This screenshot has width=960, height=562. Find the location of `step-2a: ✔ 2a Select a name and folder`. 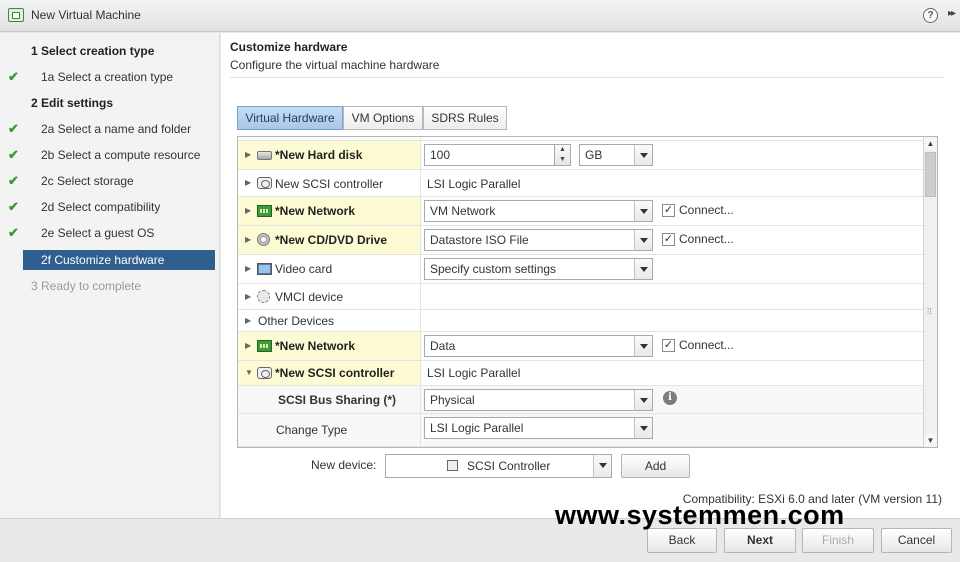

step-2a: ✔ 2a Select a name and folder is located at coordinates (110, 129).